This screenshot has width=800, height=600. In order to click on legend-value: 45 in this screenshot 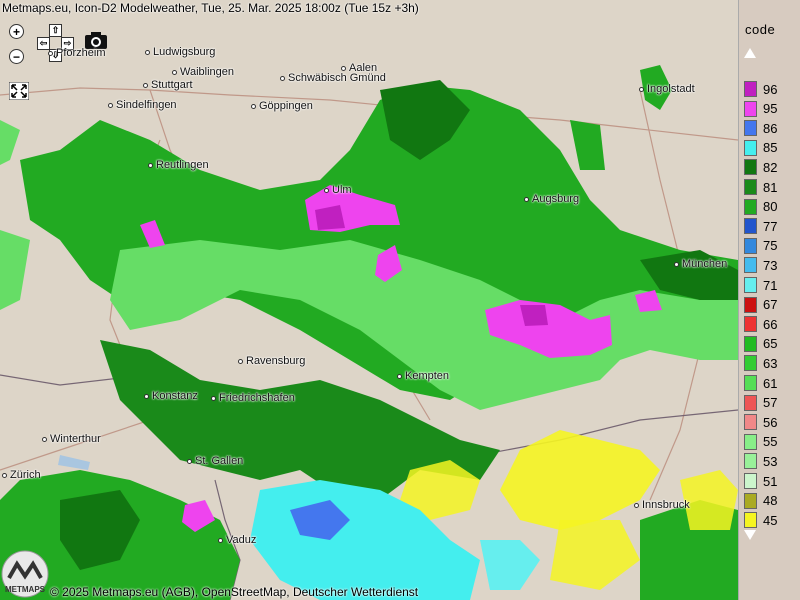, I will do `click(770, 520)`.